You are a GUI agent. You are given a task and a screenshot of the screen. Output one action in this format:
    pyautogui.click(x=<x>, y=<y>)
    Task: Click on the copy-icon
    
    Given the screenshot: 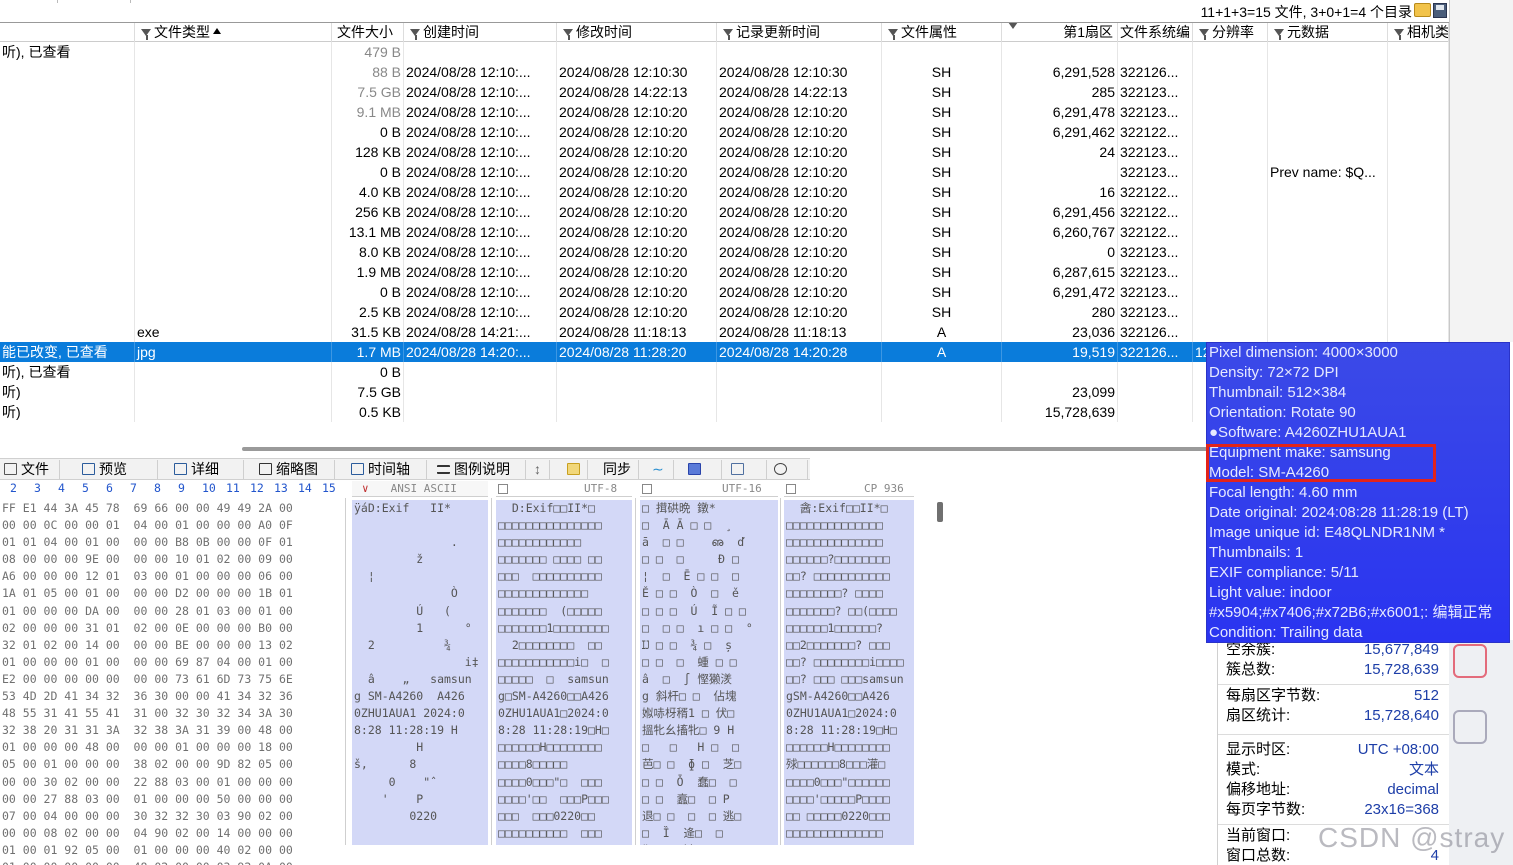 What is the action you would take?
    pyautogui.click(x=747, y=469)
    